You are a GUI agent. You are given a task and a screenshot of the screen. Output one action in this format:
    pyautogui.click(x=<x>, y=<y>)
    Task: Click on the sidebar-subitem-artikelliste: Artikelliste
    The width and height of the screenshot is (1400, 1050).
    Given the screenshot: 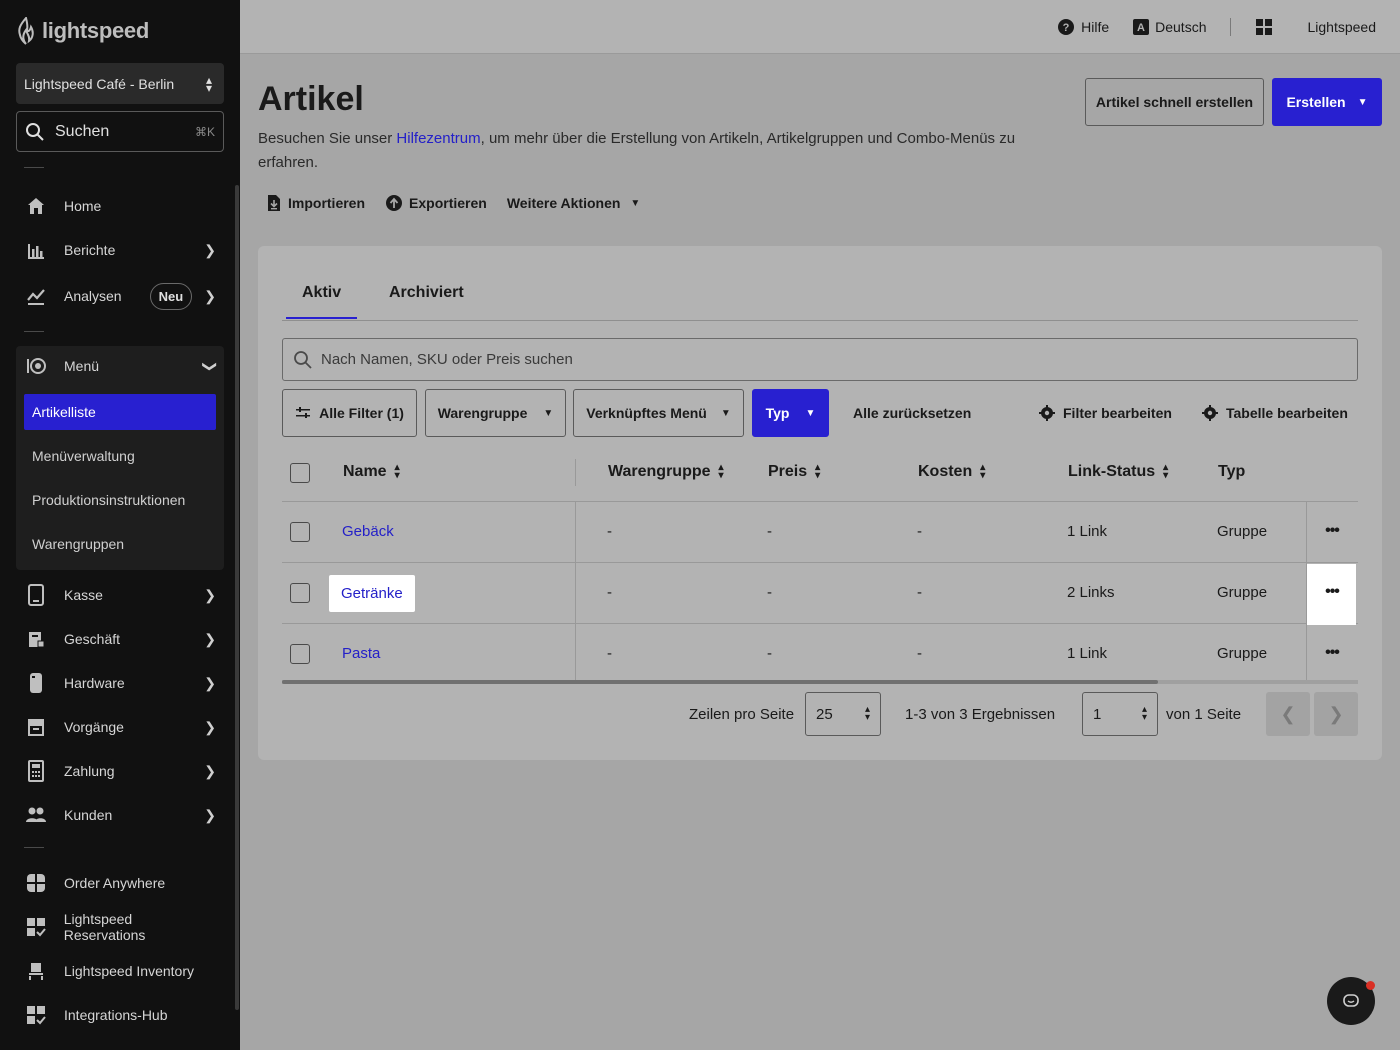 What is the action you would take?
    pyautogui.click(x=120, y=412)
    